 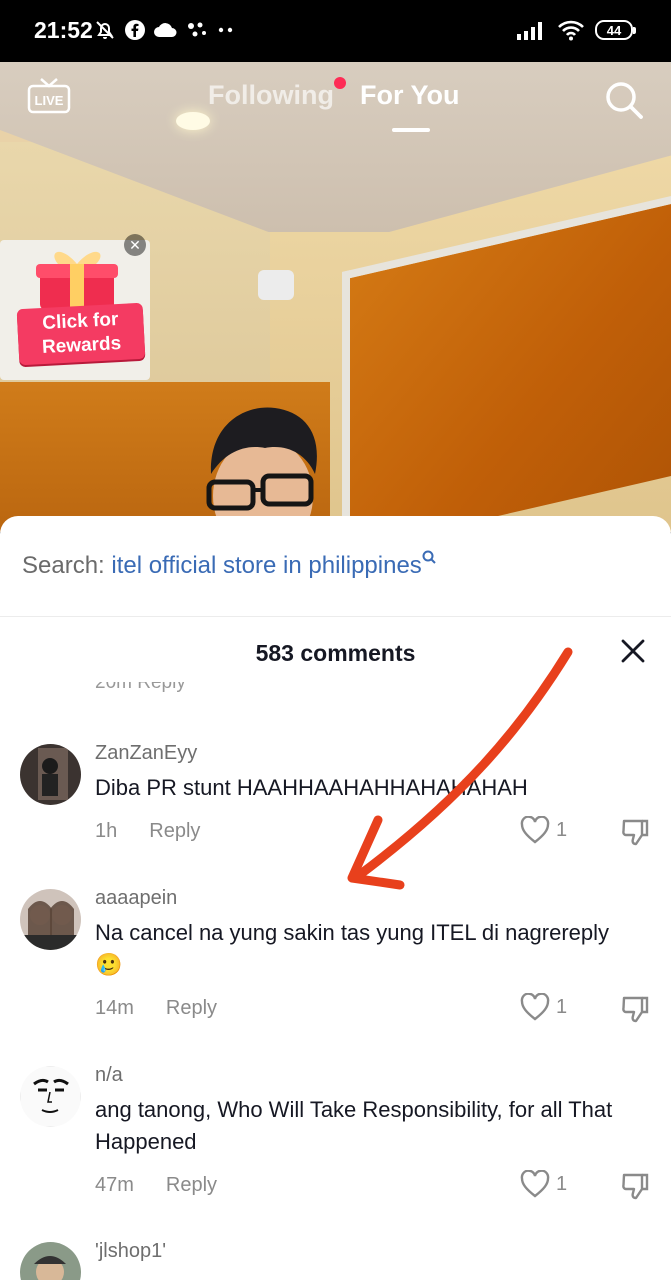 I want to click on tab-for-you: For You, so click(x=410, y=95).